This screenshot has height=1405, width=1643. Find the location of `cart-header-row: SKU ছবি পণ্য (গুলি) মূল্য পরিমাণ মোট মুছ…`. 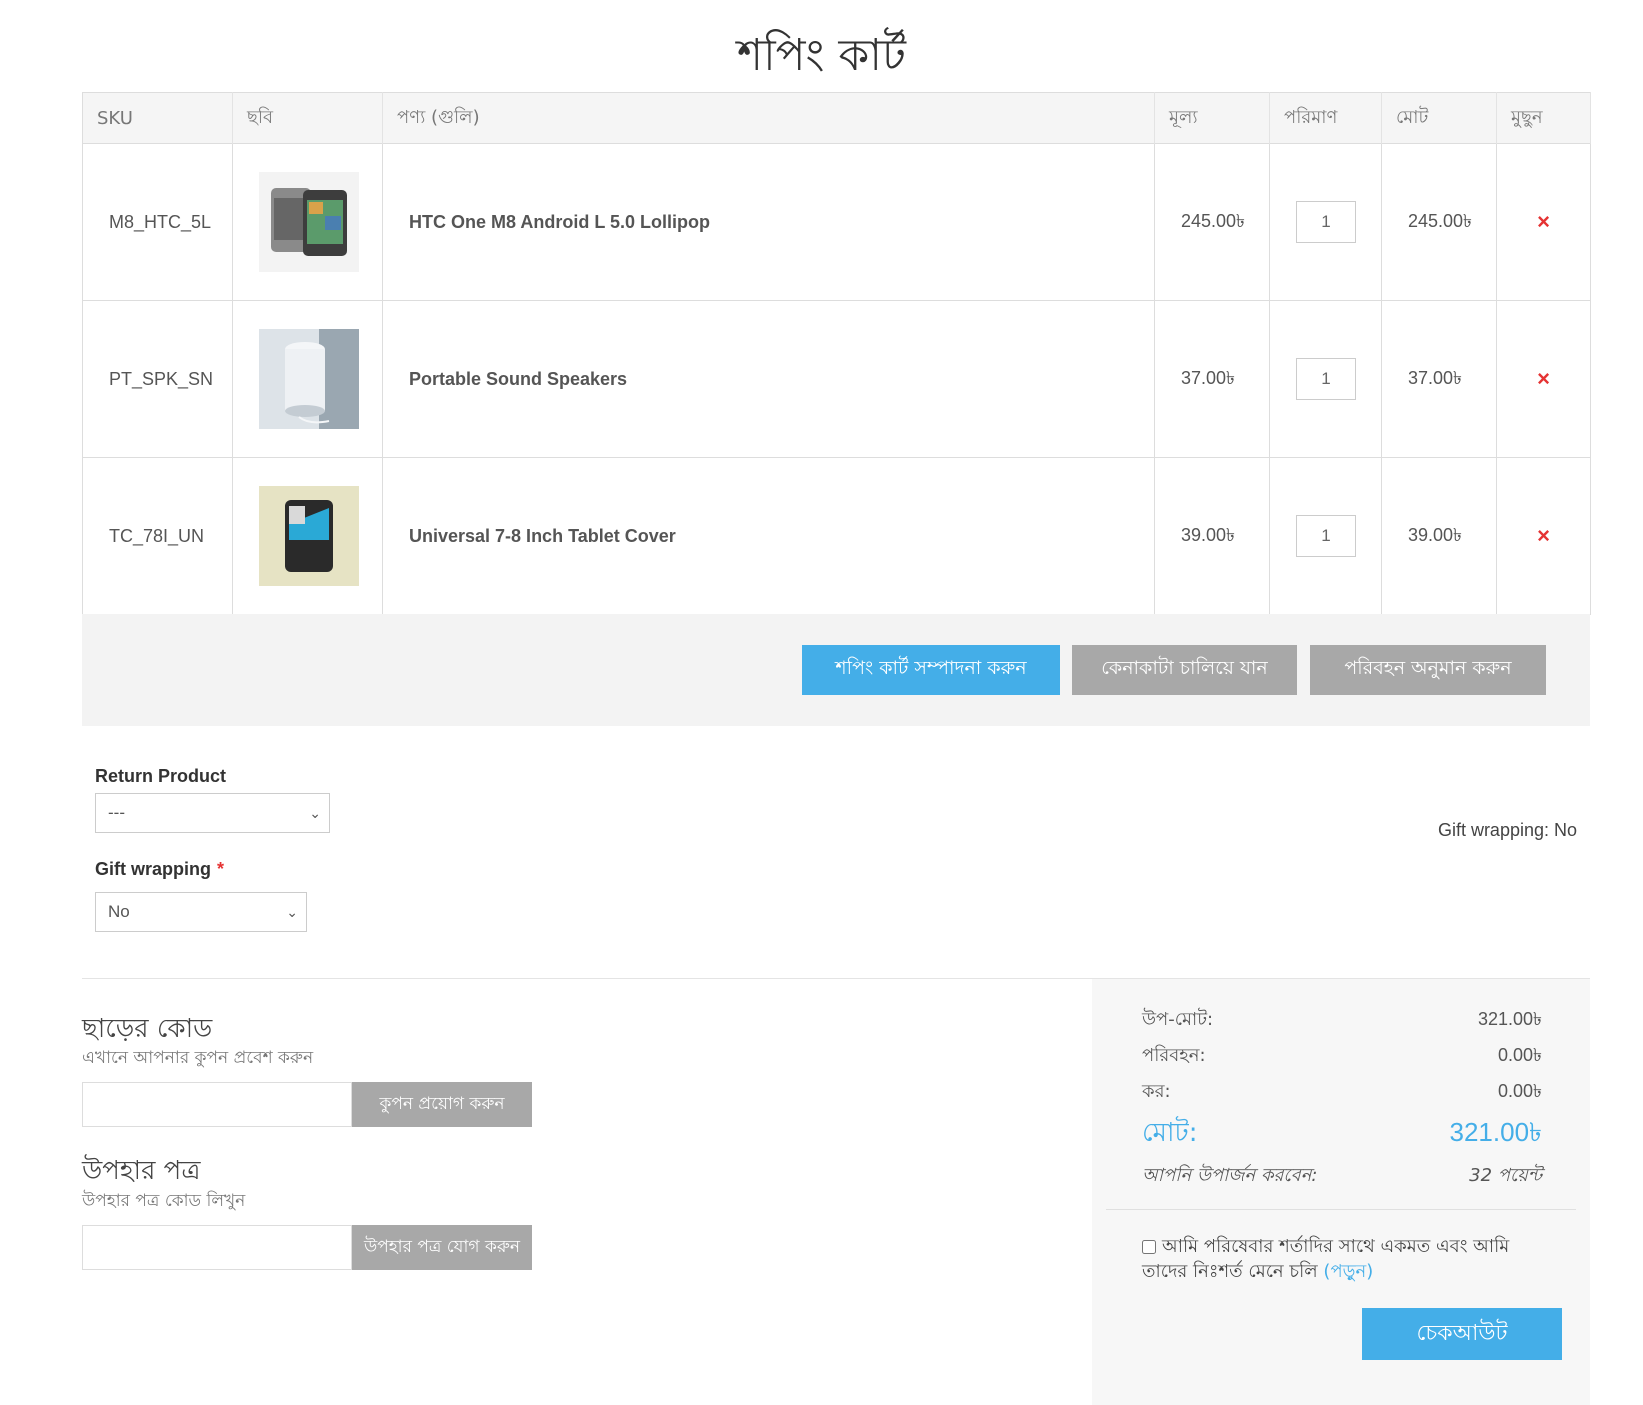

cart-header-row: SKU ছবি পণ্য (গুলি) মূল্য পরিমাণ মোট মুছ… is located at coordinates (836, 118).